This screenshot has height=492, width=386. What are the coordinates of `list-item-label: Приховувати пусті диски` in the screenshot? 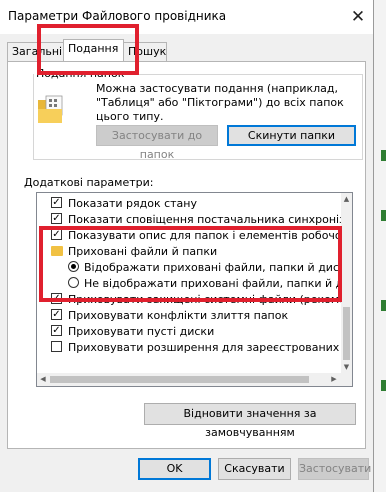 It's located at (141, 331).